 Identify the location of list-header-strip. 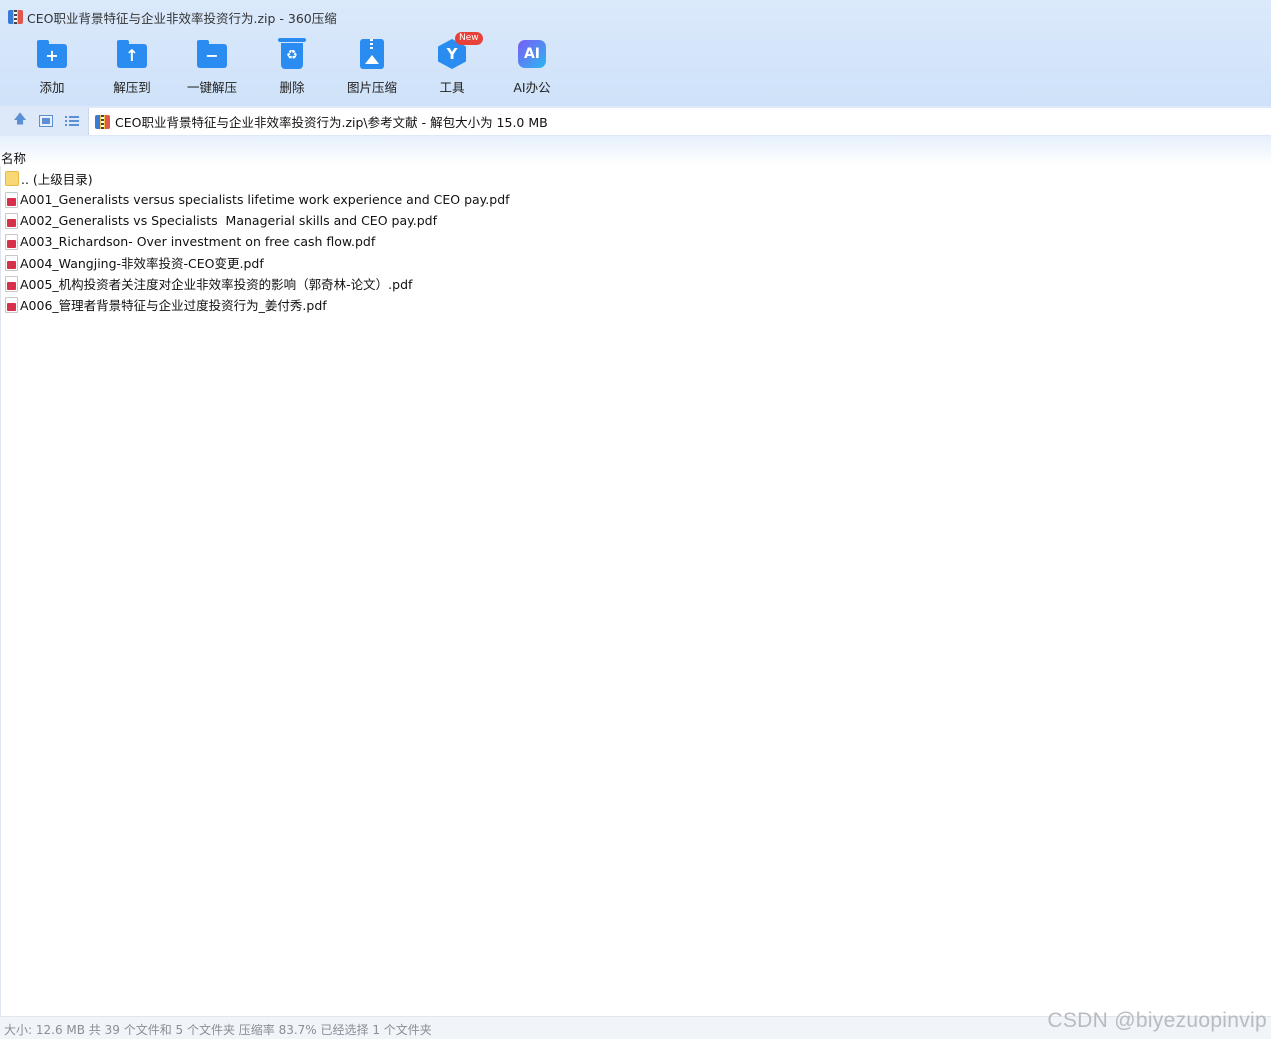
(635, 151).